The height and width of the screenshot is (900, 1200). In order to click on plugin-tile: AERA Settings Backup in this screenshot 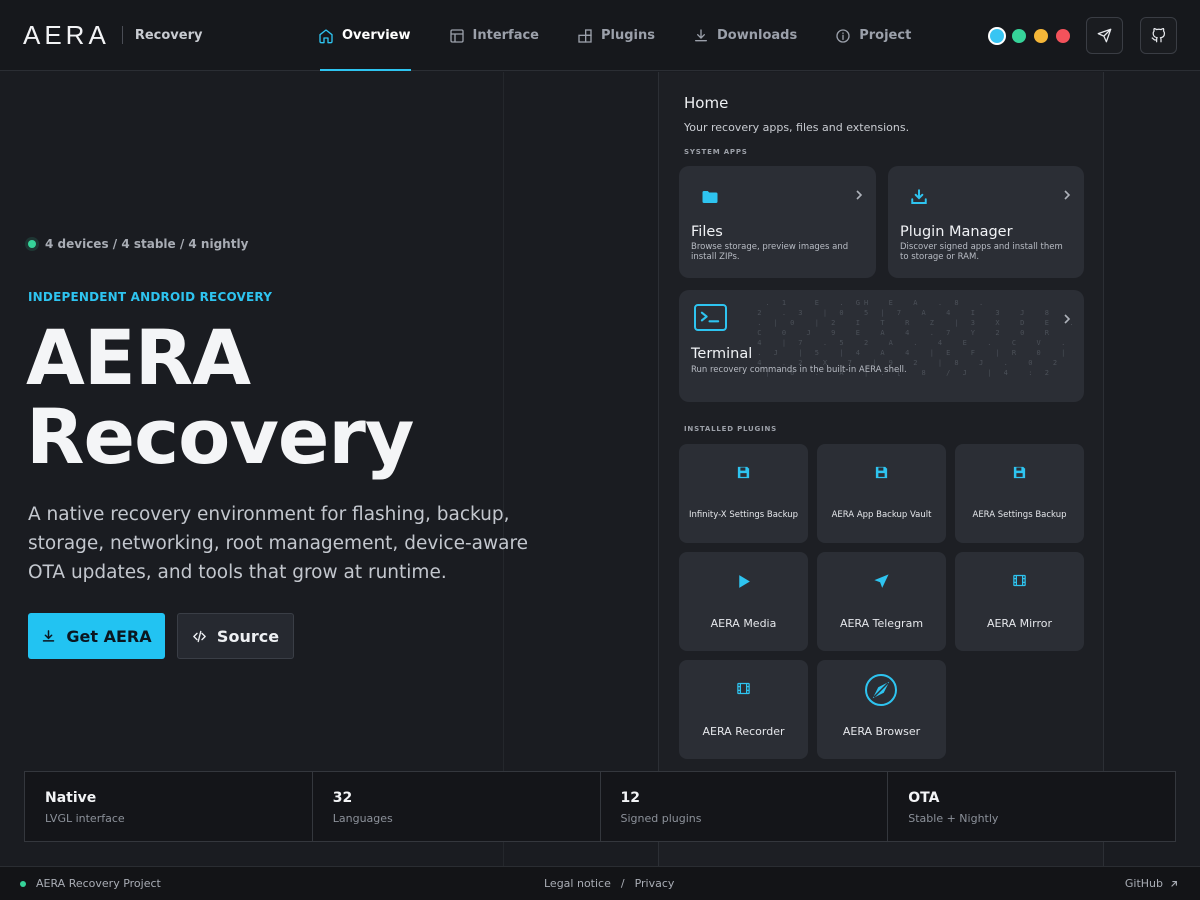, I will do `click(1019, 493)`.